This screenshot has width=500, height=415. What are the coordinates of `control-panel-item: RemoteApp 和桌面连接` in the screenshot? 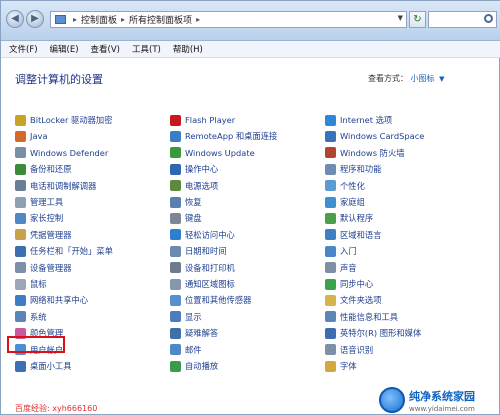 It's located at (223, 136).